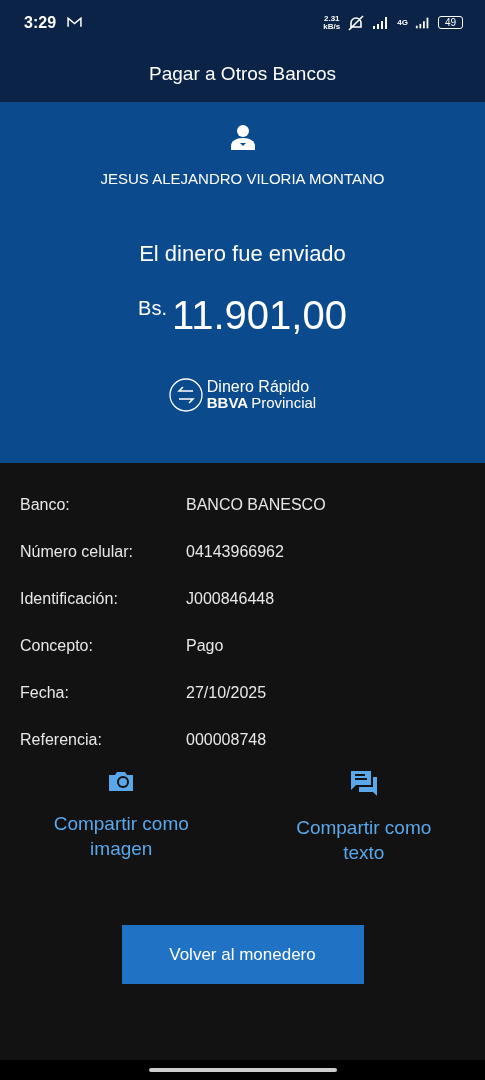 The width and height of the screenshot is (485, 1080). Describe the element at coordinates (242, 137) in the screenshot. I see `person-icon` at that location.